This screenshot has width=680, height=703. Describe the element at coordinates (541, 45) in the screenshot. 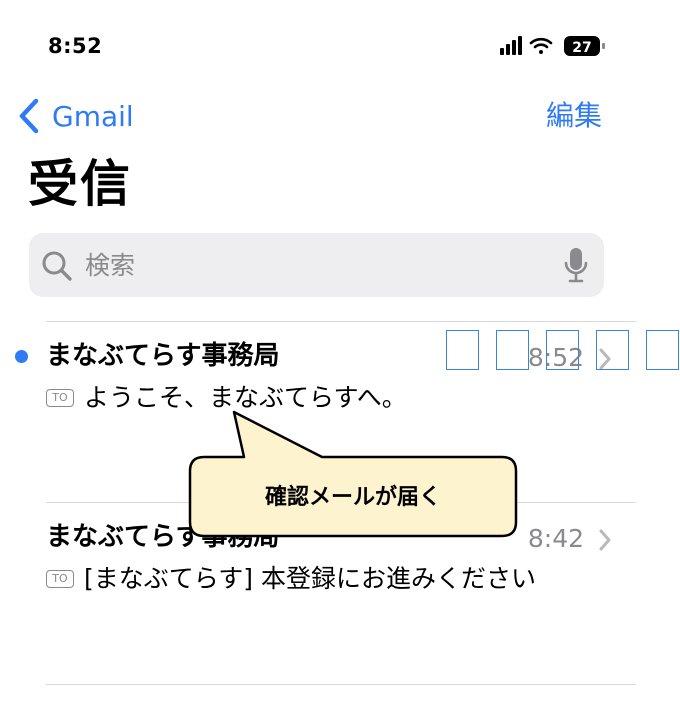

I see `wifi-icon` at that location.